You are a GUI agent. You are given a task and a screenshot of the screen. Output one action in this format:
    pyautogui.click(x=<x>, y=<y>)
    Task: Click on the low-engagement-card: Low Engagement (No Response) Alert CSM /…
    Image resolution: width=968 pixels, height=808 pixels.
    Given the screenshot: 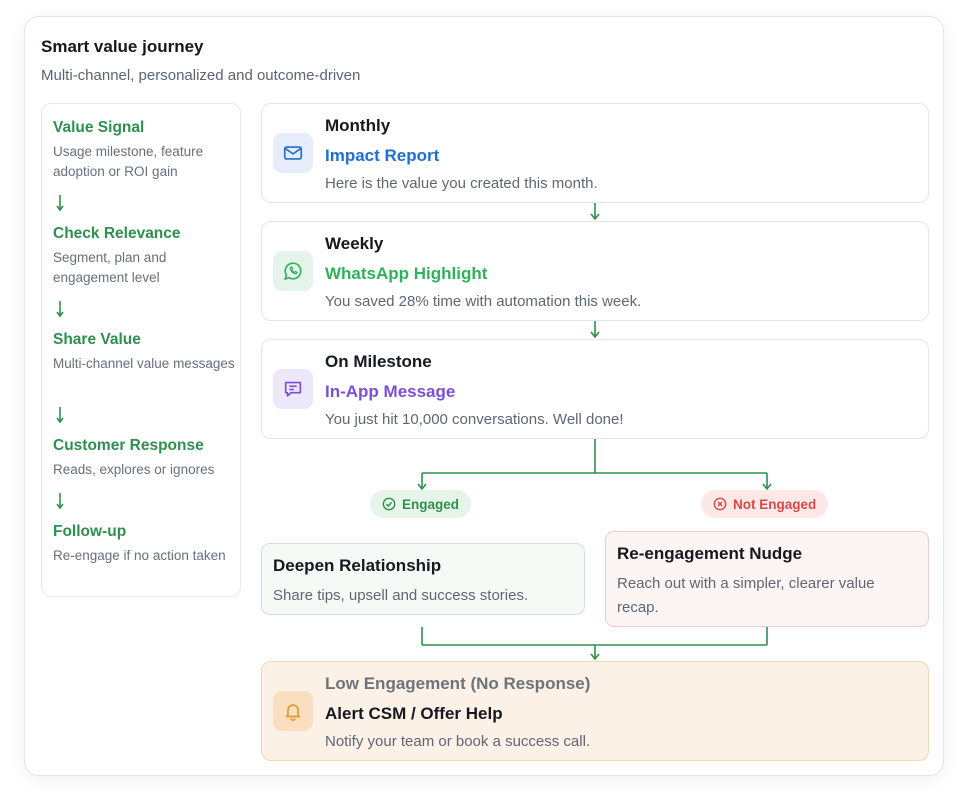 What is the action you would take?
    pyautogui.click(x=595, y=711)
    